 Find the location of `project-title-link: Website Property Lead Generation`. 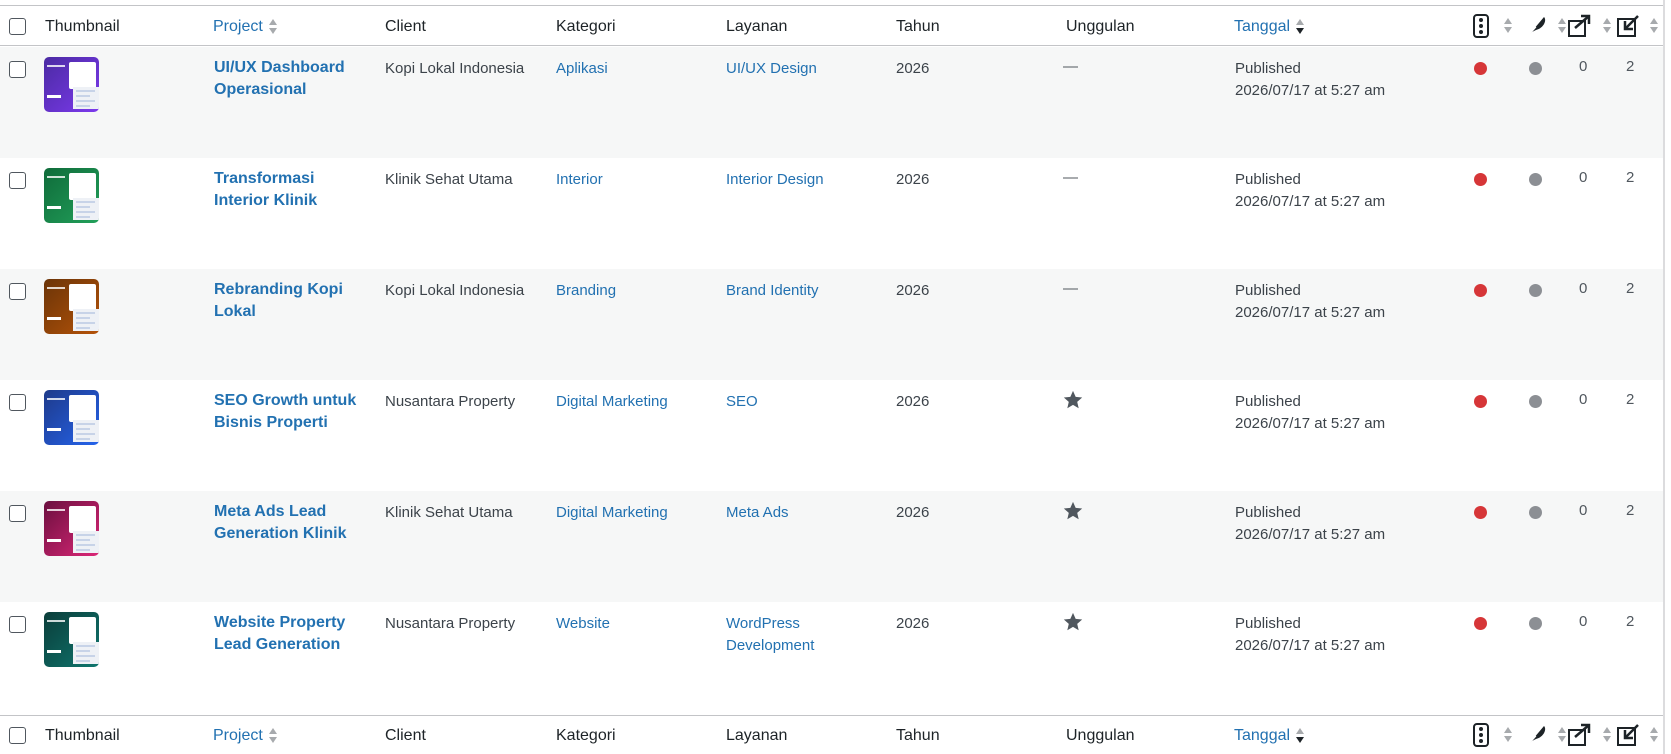

project-title-link: Website Property Lead Generation is located at coordinates (289, 634).